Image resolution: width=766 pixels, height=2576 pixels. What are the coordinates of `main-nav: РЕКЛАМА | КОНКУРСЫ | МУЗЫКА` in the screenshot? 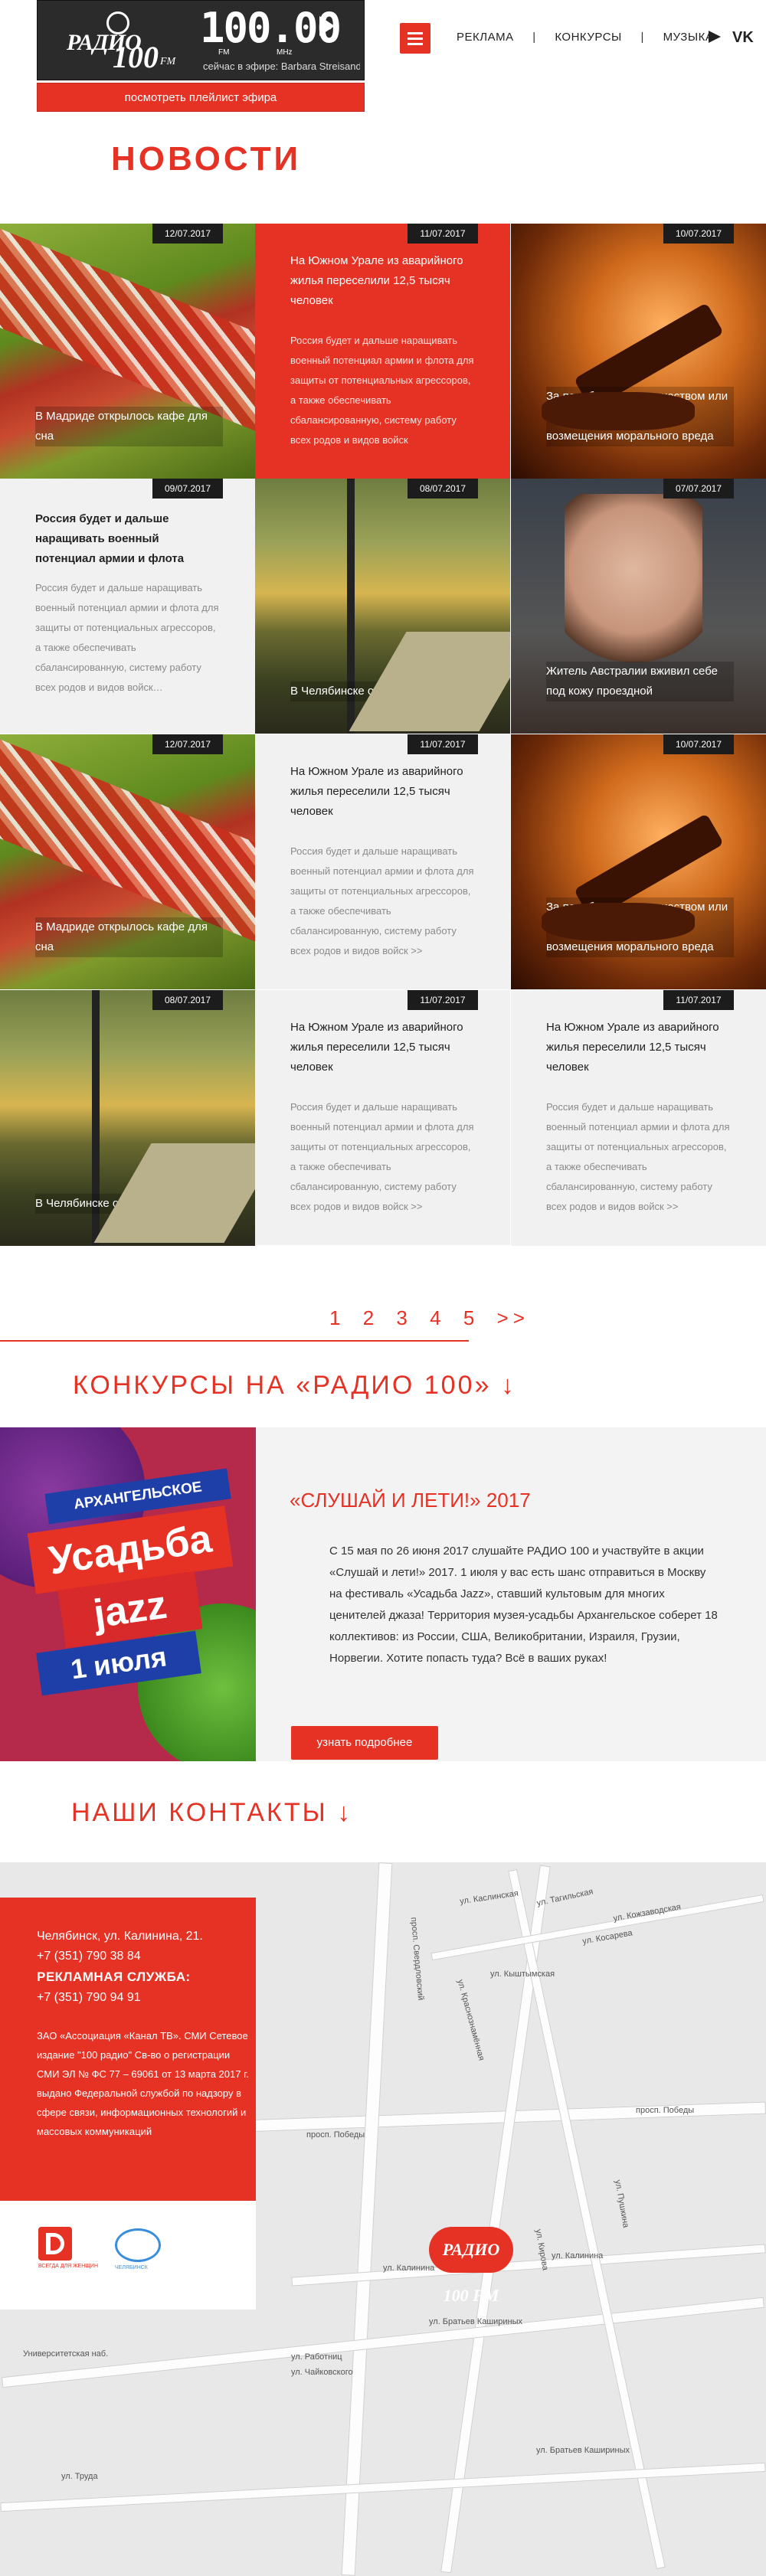 It's located at (585, 37).